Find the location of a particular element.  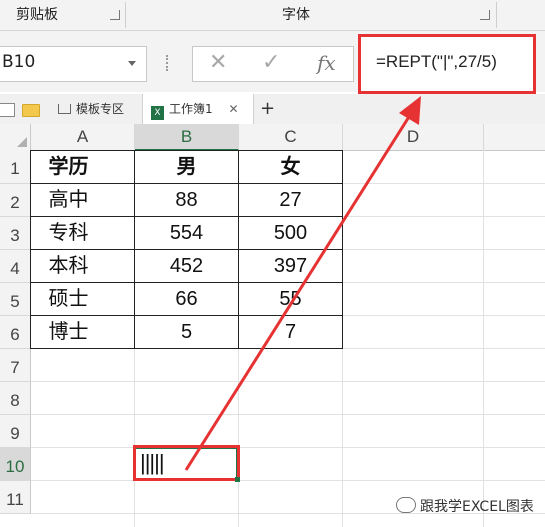

header-cell-education: 学历 is located at coordinates (68, 167).